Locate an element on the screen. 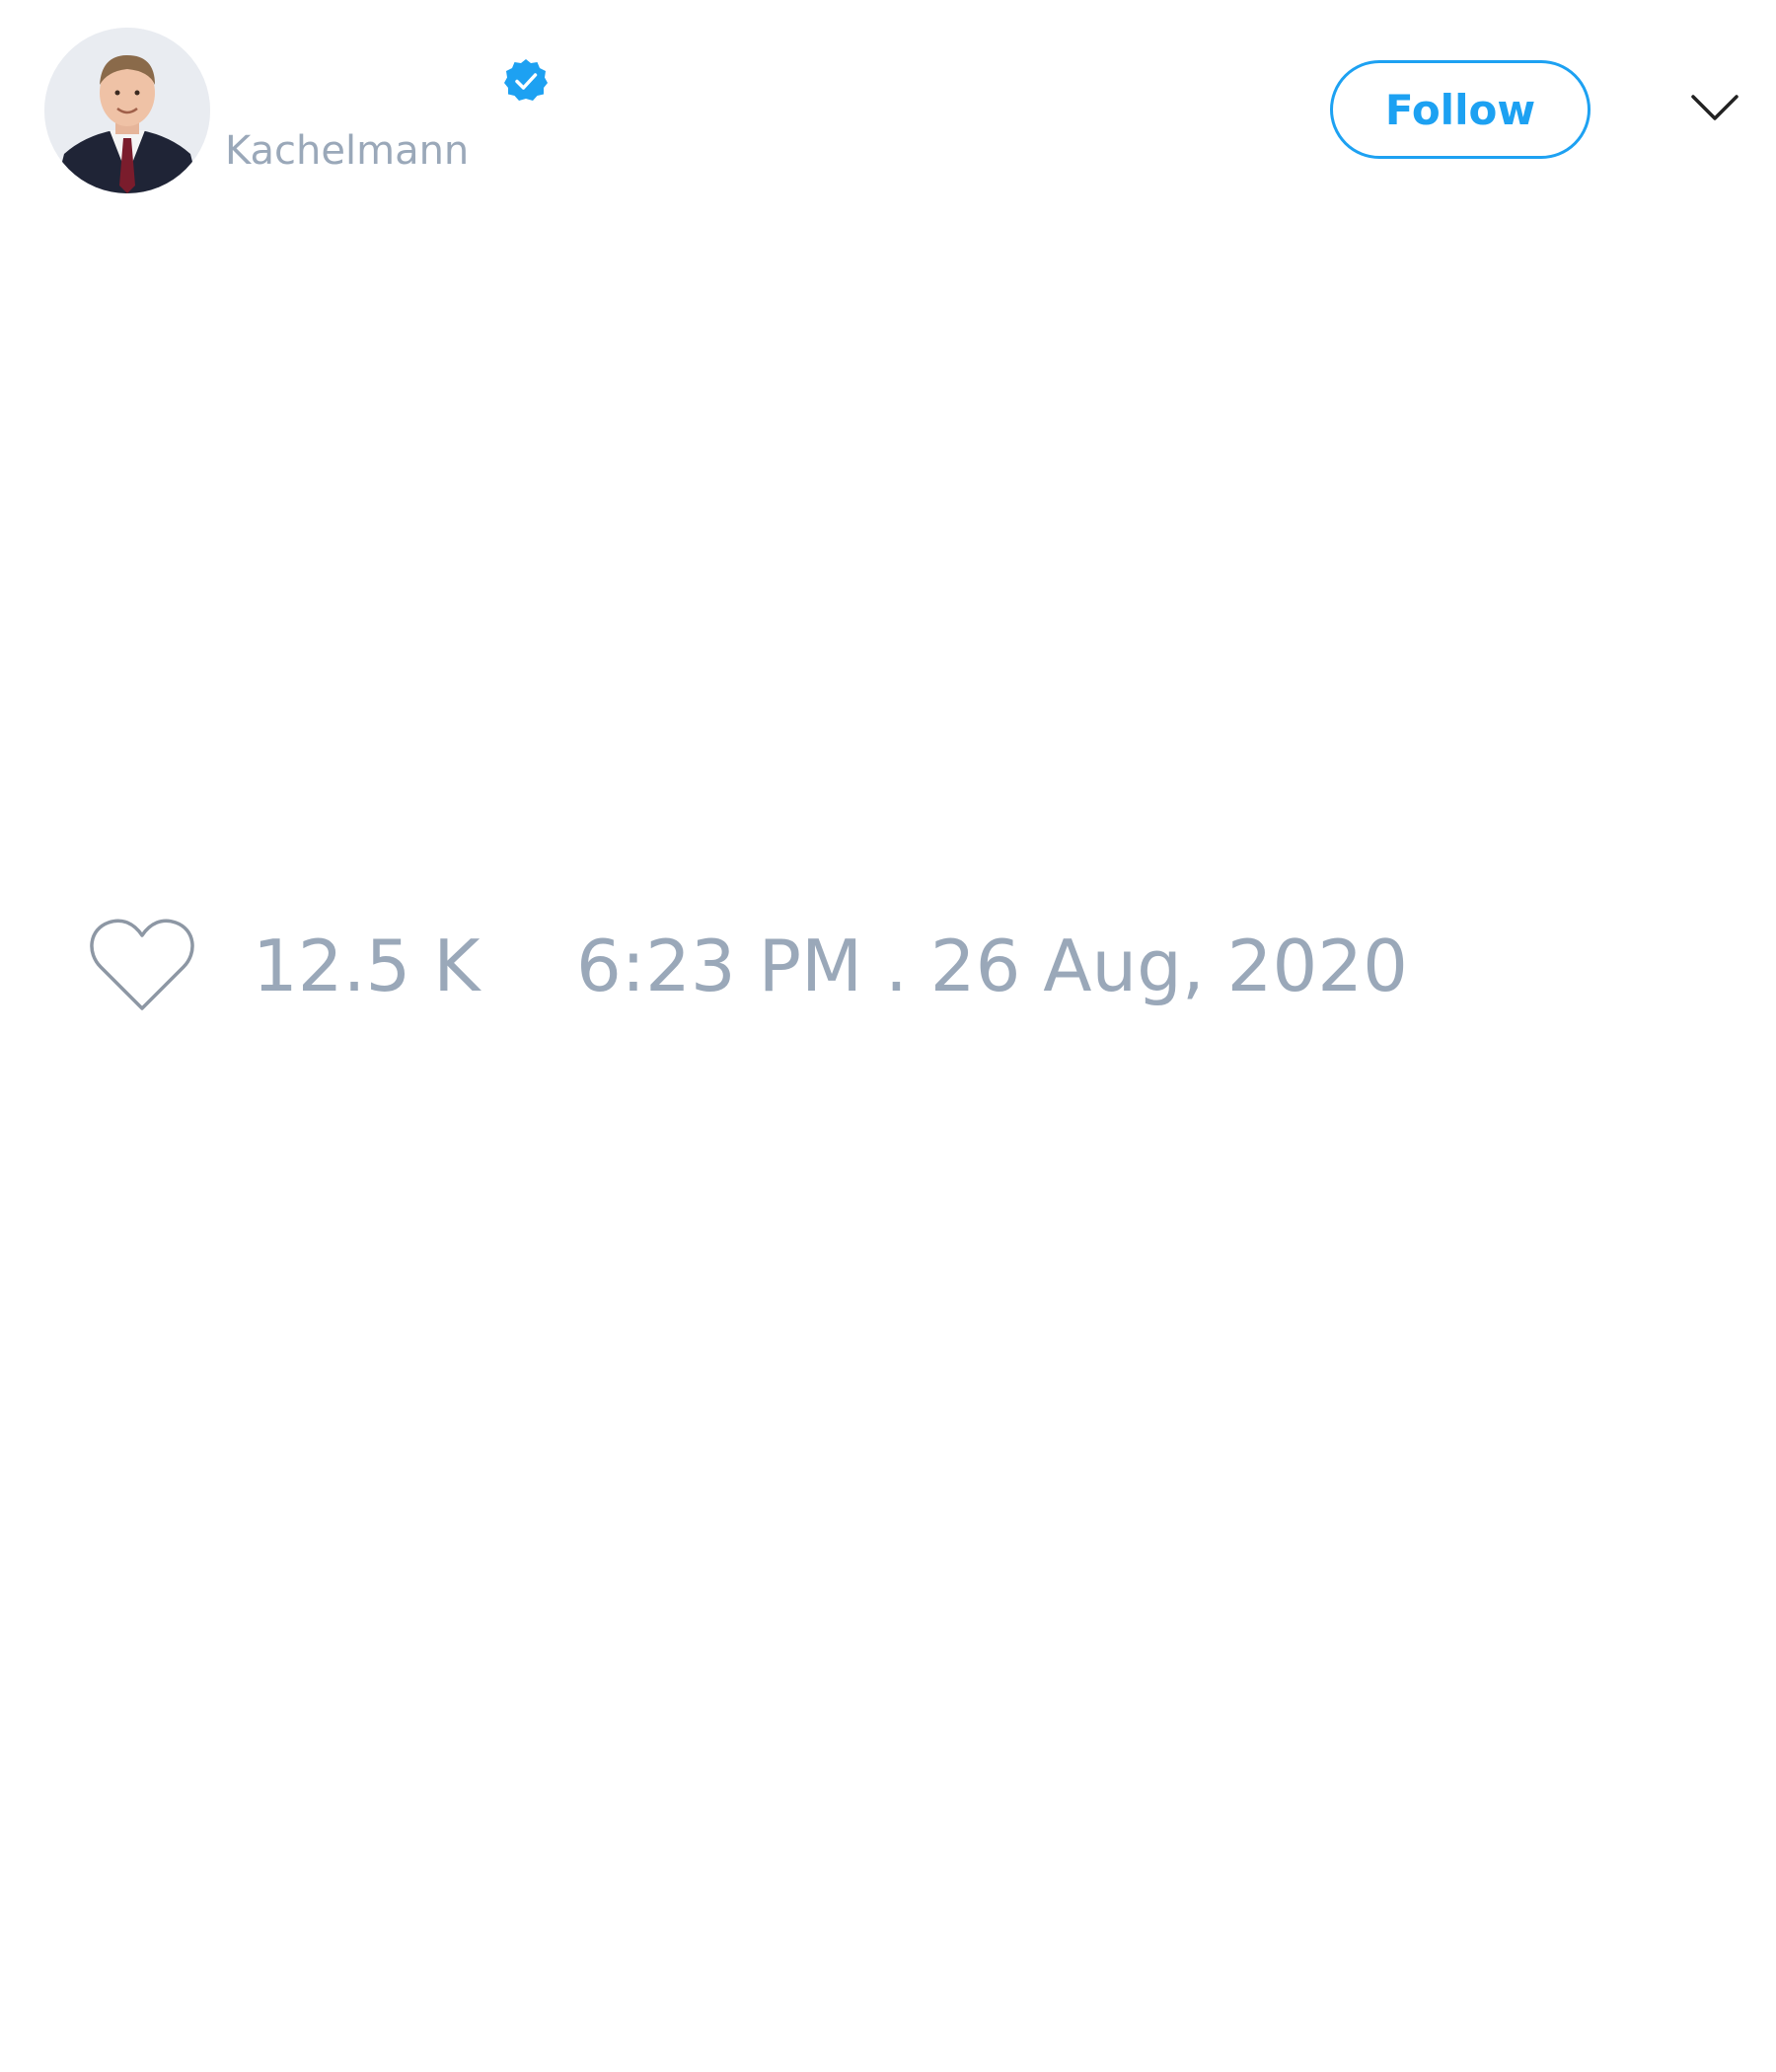 Image resolution: width=1776 pixels, height=2072 pixels. author-handle: Kachelmann is located at coordinates (347, 151).